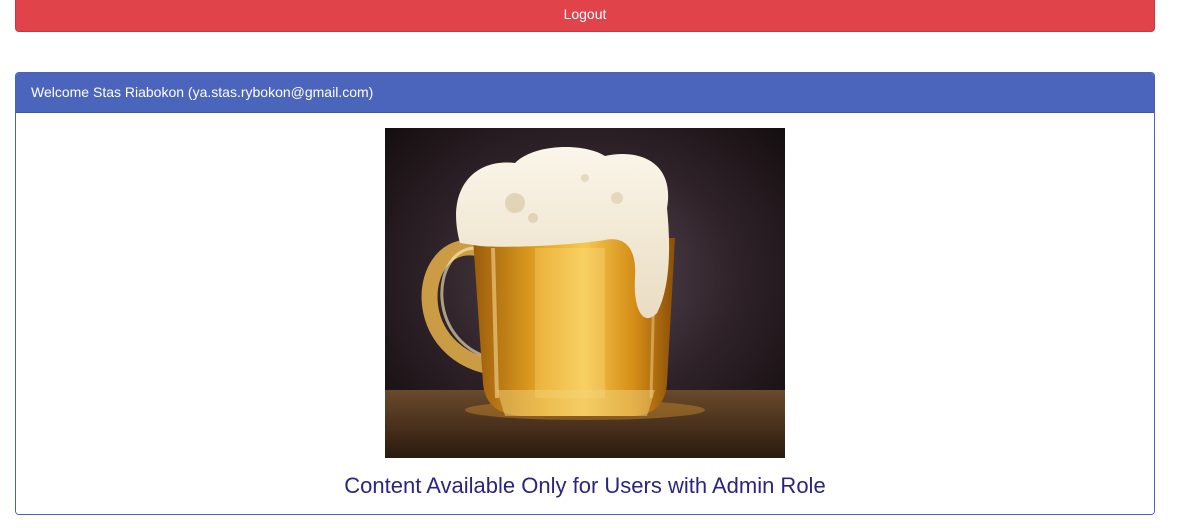 Image resolution: width=1186 pixels, height=532 pixels. I want to click on logout-button: Logout, so click(585, 16).